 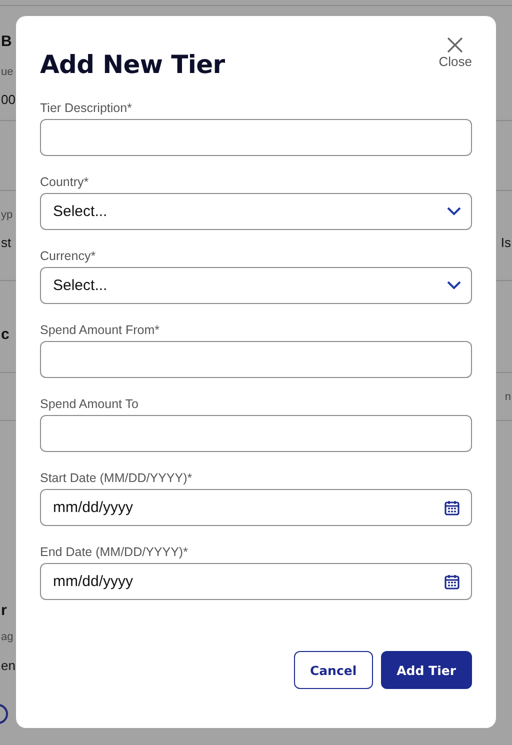 I want to click on field-label: Country*, so click(x=65, y=182).